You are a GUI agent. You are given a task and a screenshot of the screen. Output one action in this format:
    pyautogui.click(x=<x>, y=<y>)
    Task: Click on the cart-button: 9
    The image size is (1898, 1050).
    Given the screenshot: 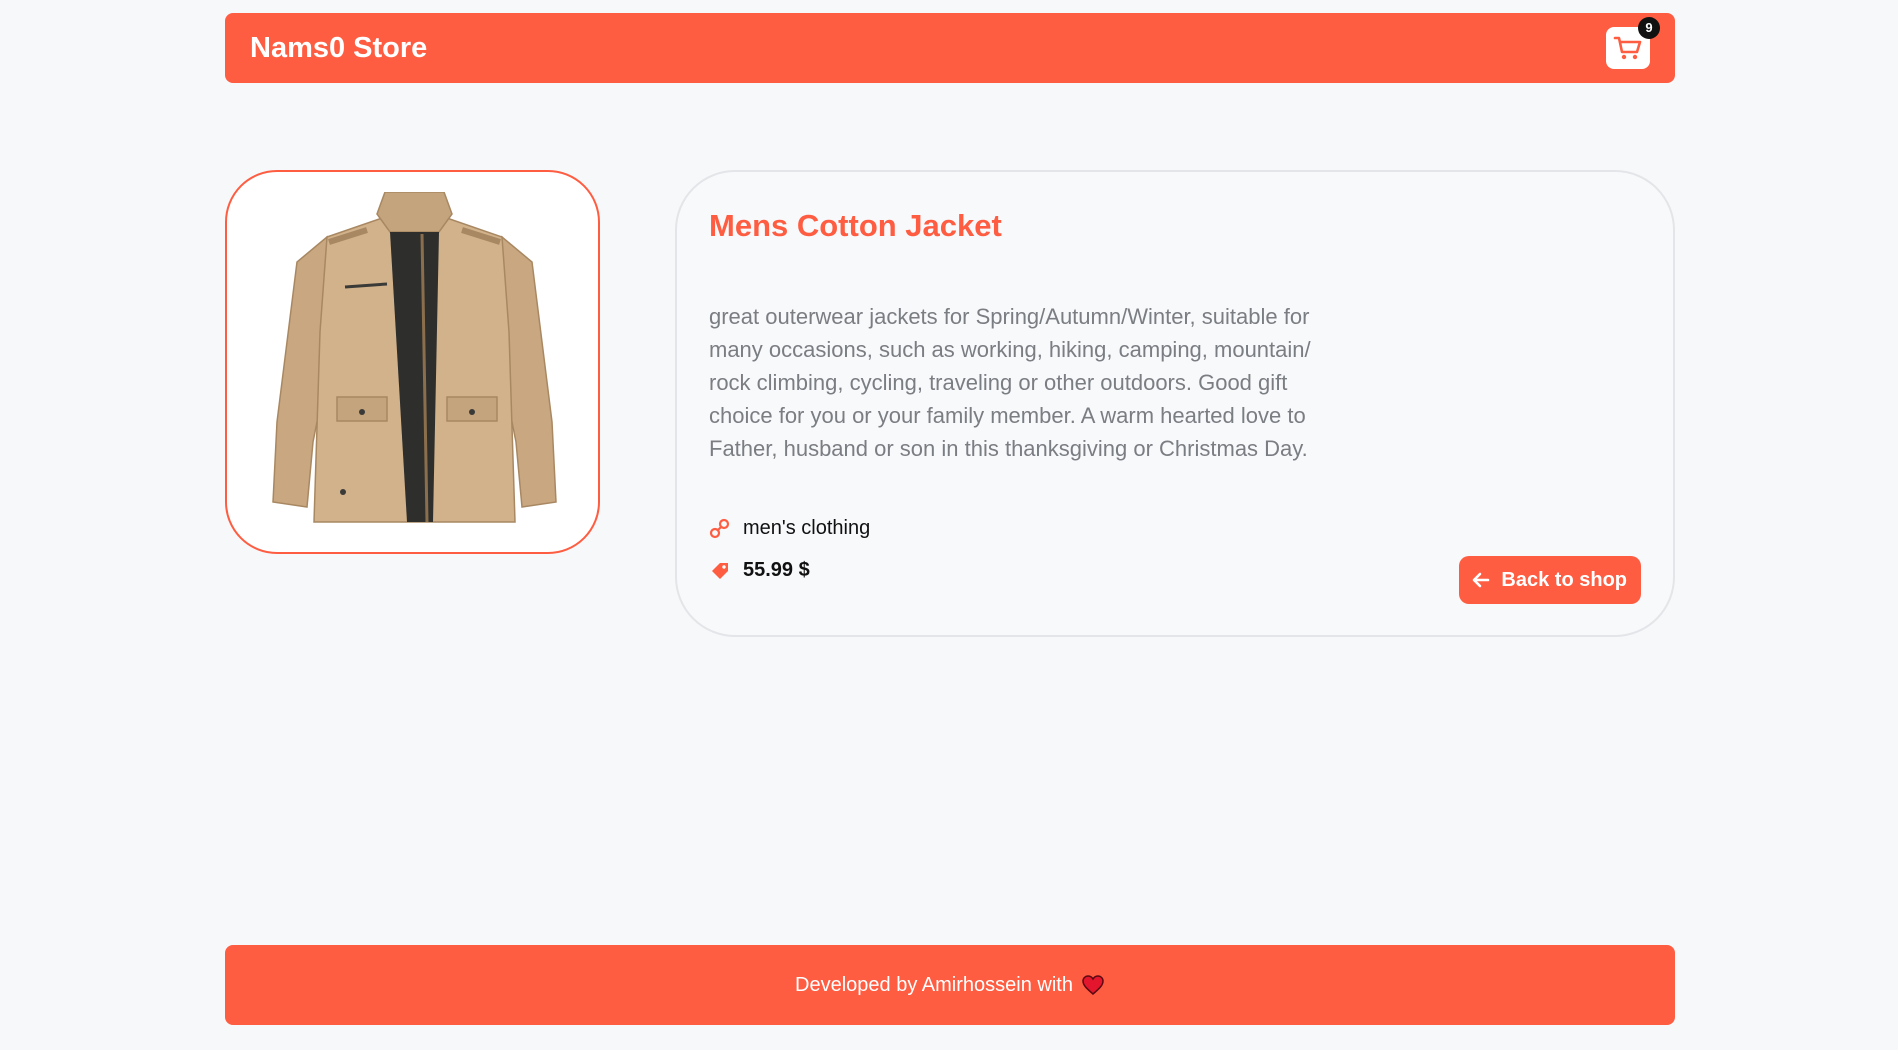 What is the action you would take?
    pyautogui.click(x=1633, y=43)
    